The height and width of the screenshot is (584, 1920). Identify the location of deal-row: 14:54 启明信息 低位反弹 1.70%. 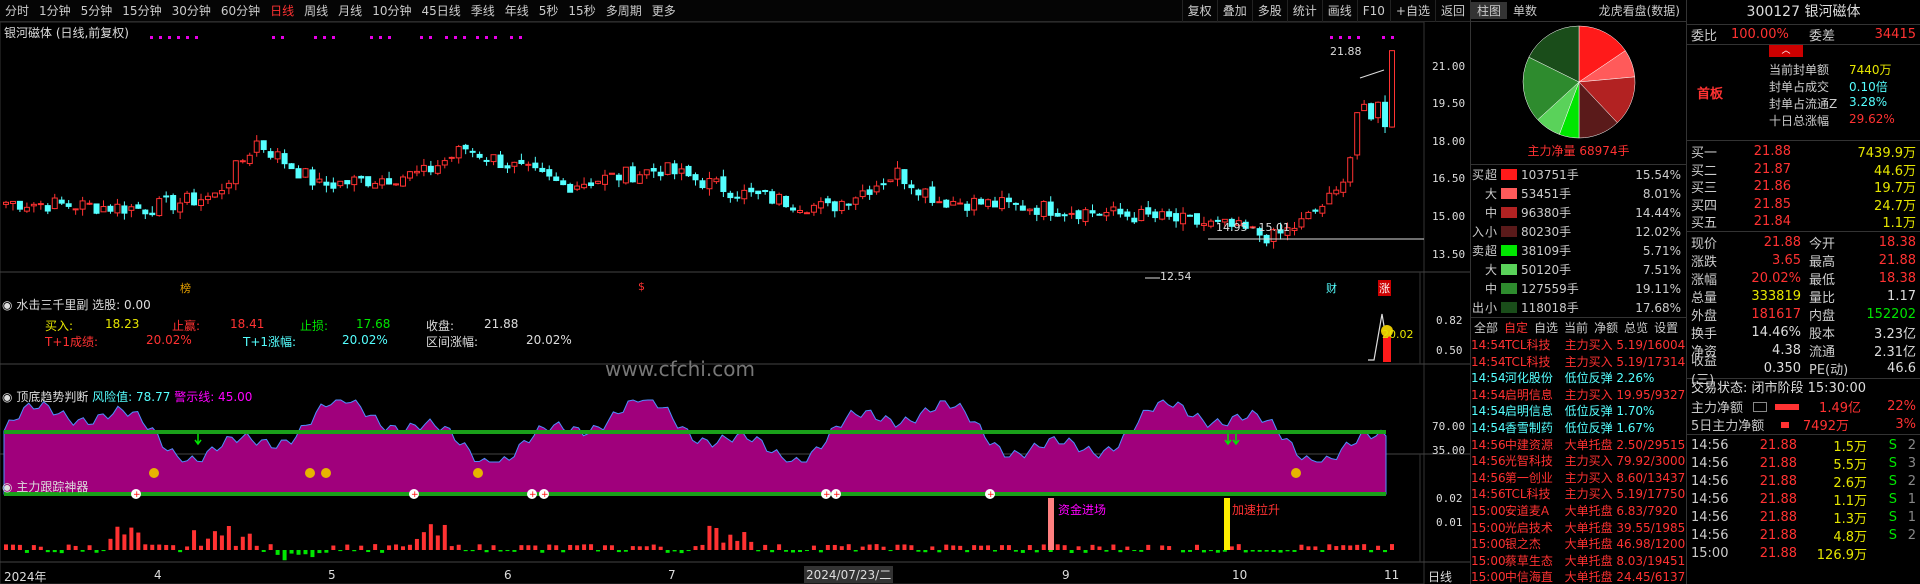
(1578, 411).